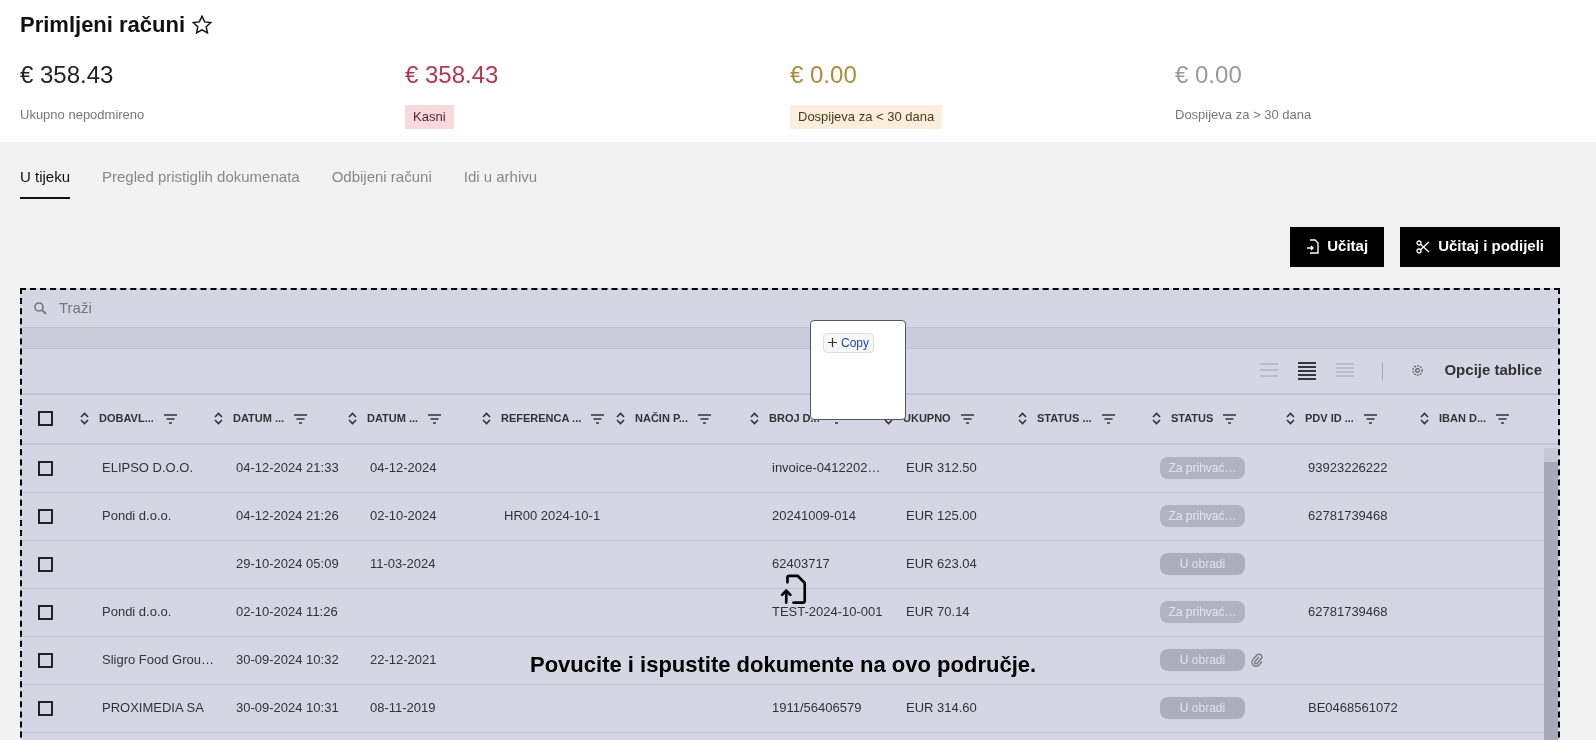 This screenshot has height=740, width=1596. What do you see at coordinates (941, 708) in the screenshot?
I see `table-cell: EUR 314.60` at bounding box center [941, 708].